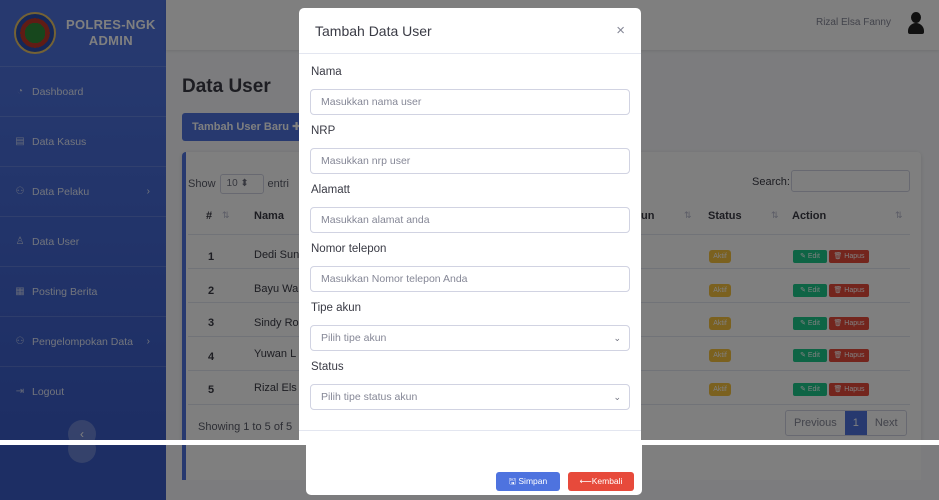 The width and height of the screenshot is (939, 500). What do you see at coordinates (528, 481) in the screenshot?
I see `save-button: 🖫 Simpan` at bounding box center [528, 481].